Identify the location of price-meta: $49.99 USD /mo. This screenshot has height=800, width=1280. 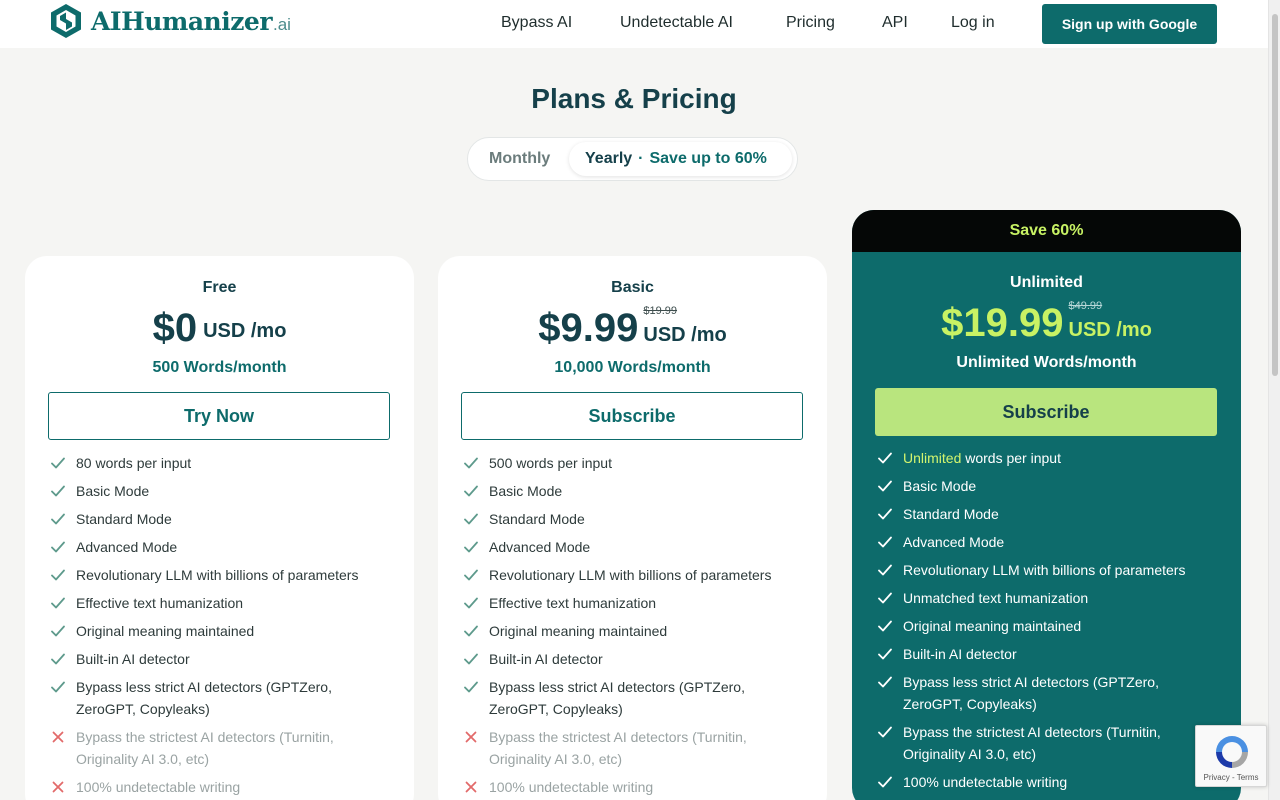
(1110, 321).